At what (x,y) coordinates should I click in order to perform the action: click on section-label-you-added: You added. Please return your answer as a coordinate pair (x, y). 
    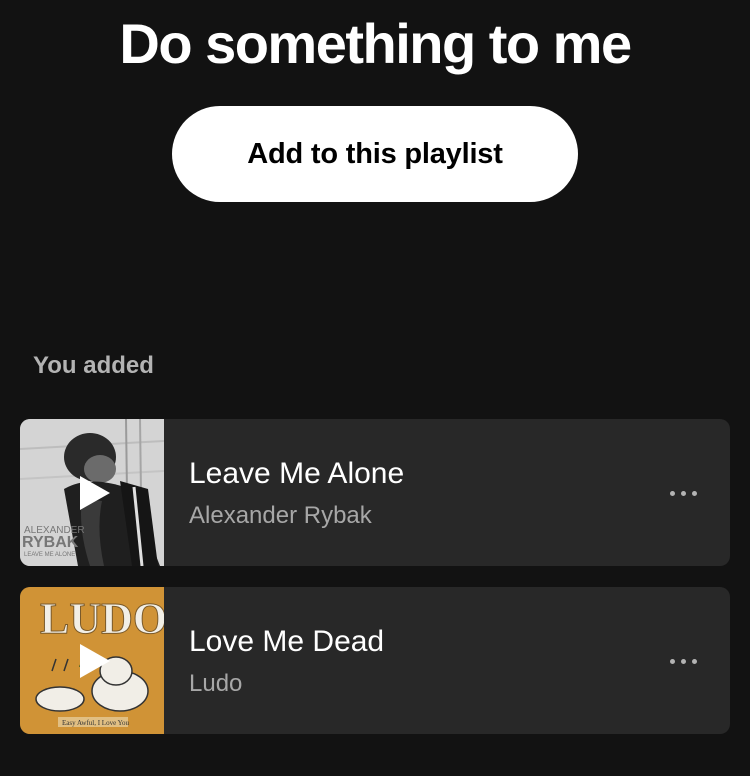
    Looking at the image, I should click on (93, 365).